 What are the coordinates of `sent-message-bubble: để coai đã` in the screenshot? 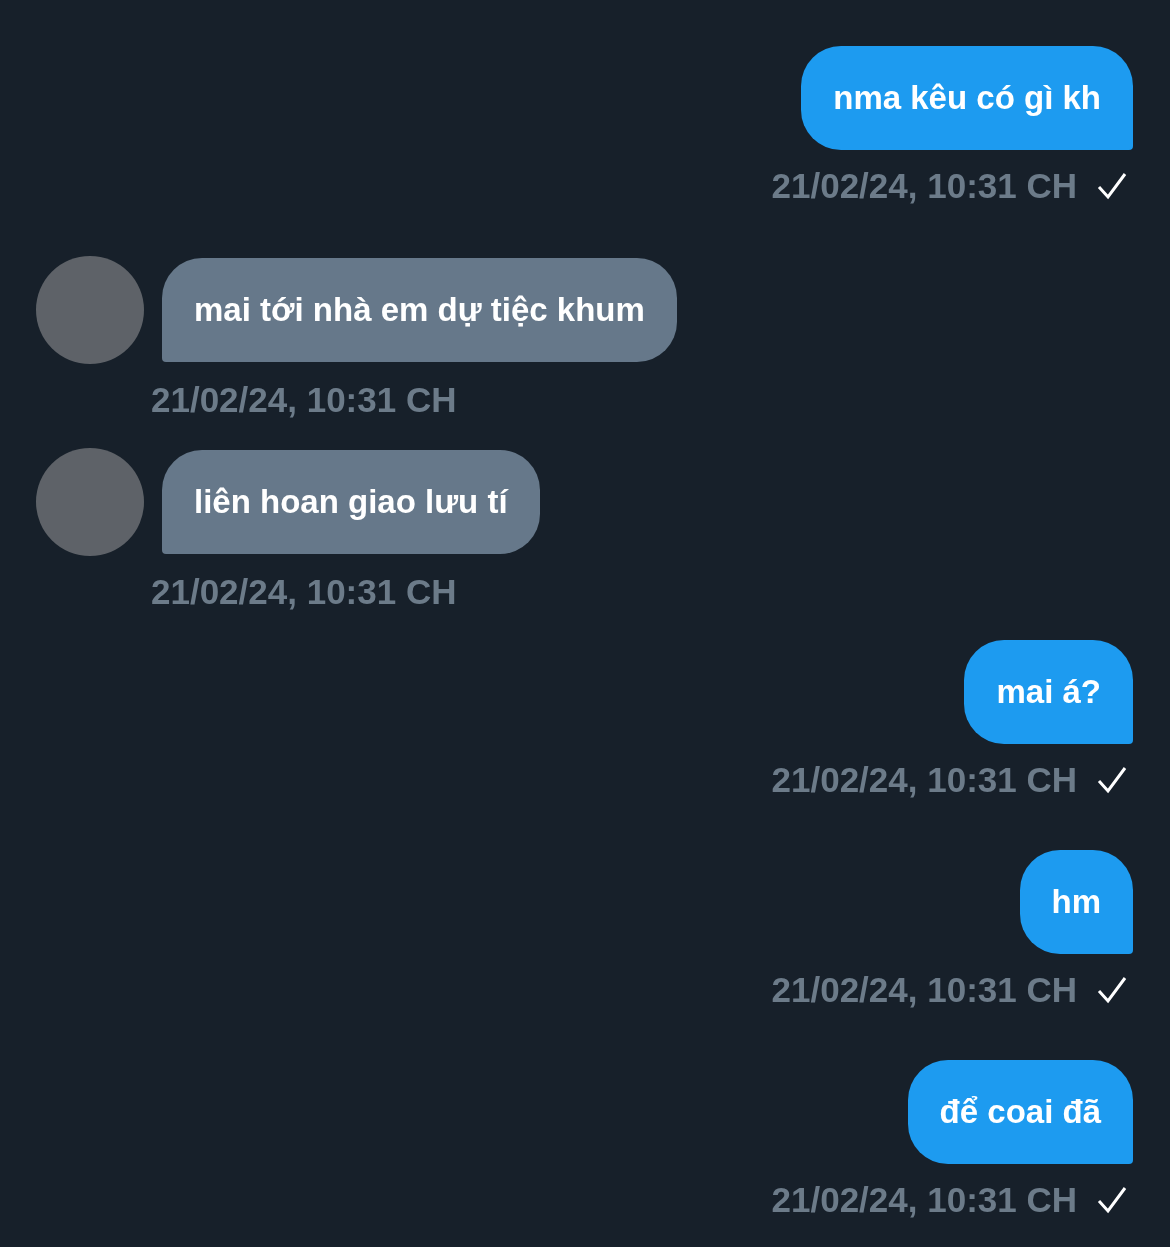 It's located at (1020, 1112).